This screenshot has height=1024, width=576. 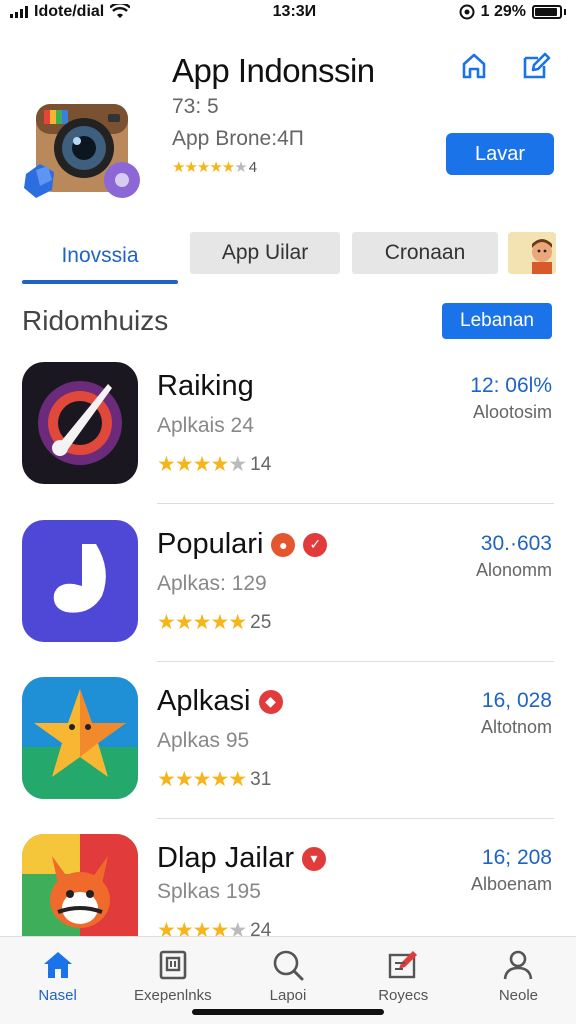 I want to click on tab-active-indicator, so click(x=100, y=282).